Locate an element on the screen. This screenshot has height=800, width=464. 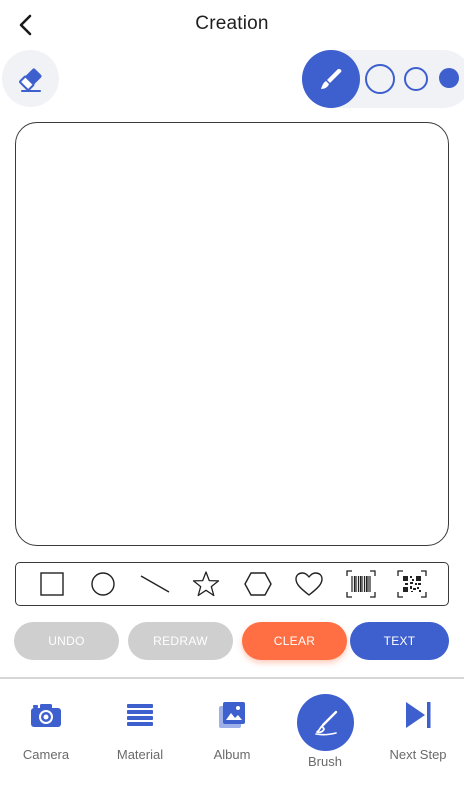
nav-camera: Camera is located at coordinates (46, 733).